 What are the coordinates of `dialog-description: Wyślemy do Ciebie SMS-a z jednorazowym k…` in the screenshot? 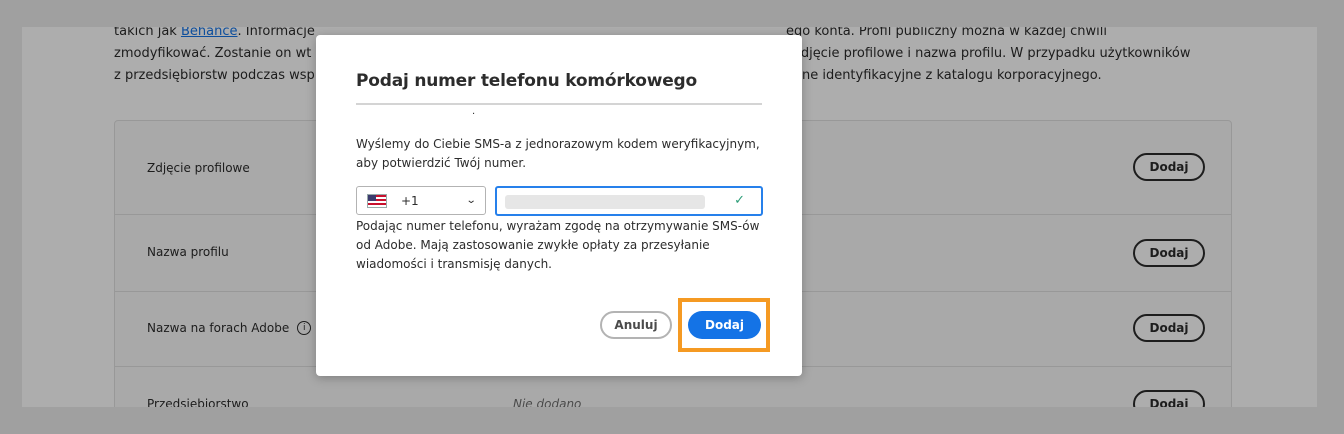 It's located at (558, 153).